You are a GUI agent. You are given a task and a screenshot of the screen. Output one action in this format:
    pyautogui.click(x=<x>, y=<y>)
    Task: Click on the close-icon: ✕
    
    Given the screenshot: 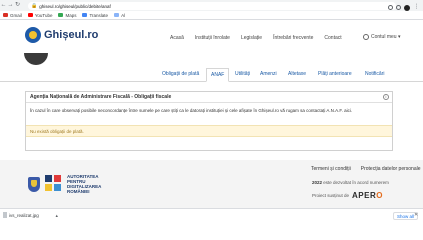 What is the action you would take?
    pyautogui.click(x=416, y=215)
    